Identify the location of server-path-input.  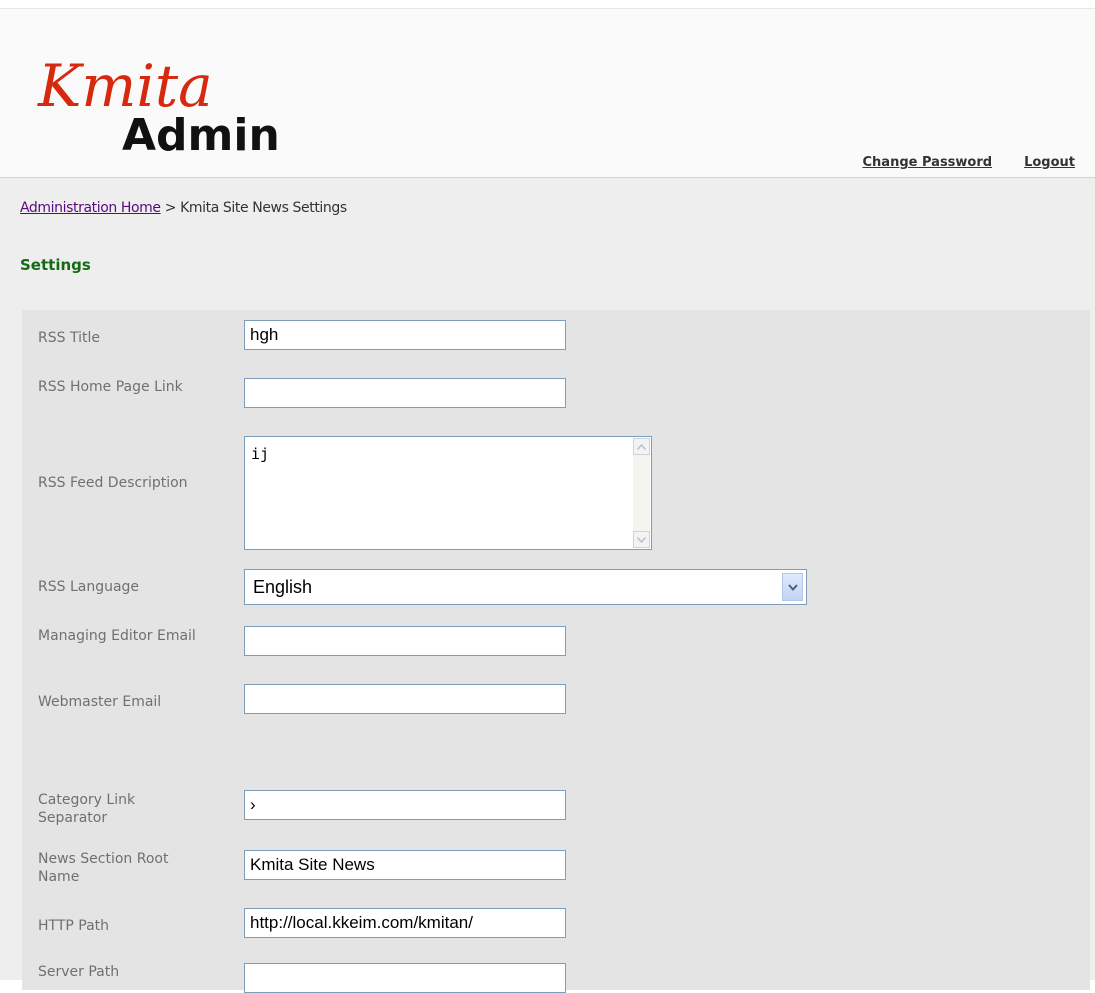
(405, 978).